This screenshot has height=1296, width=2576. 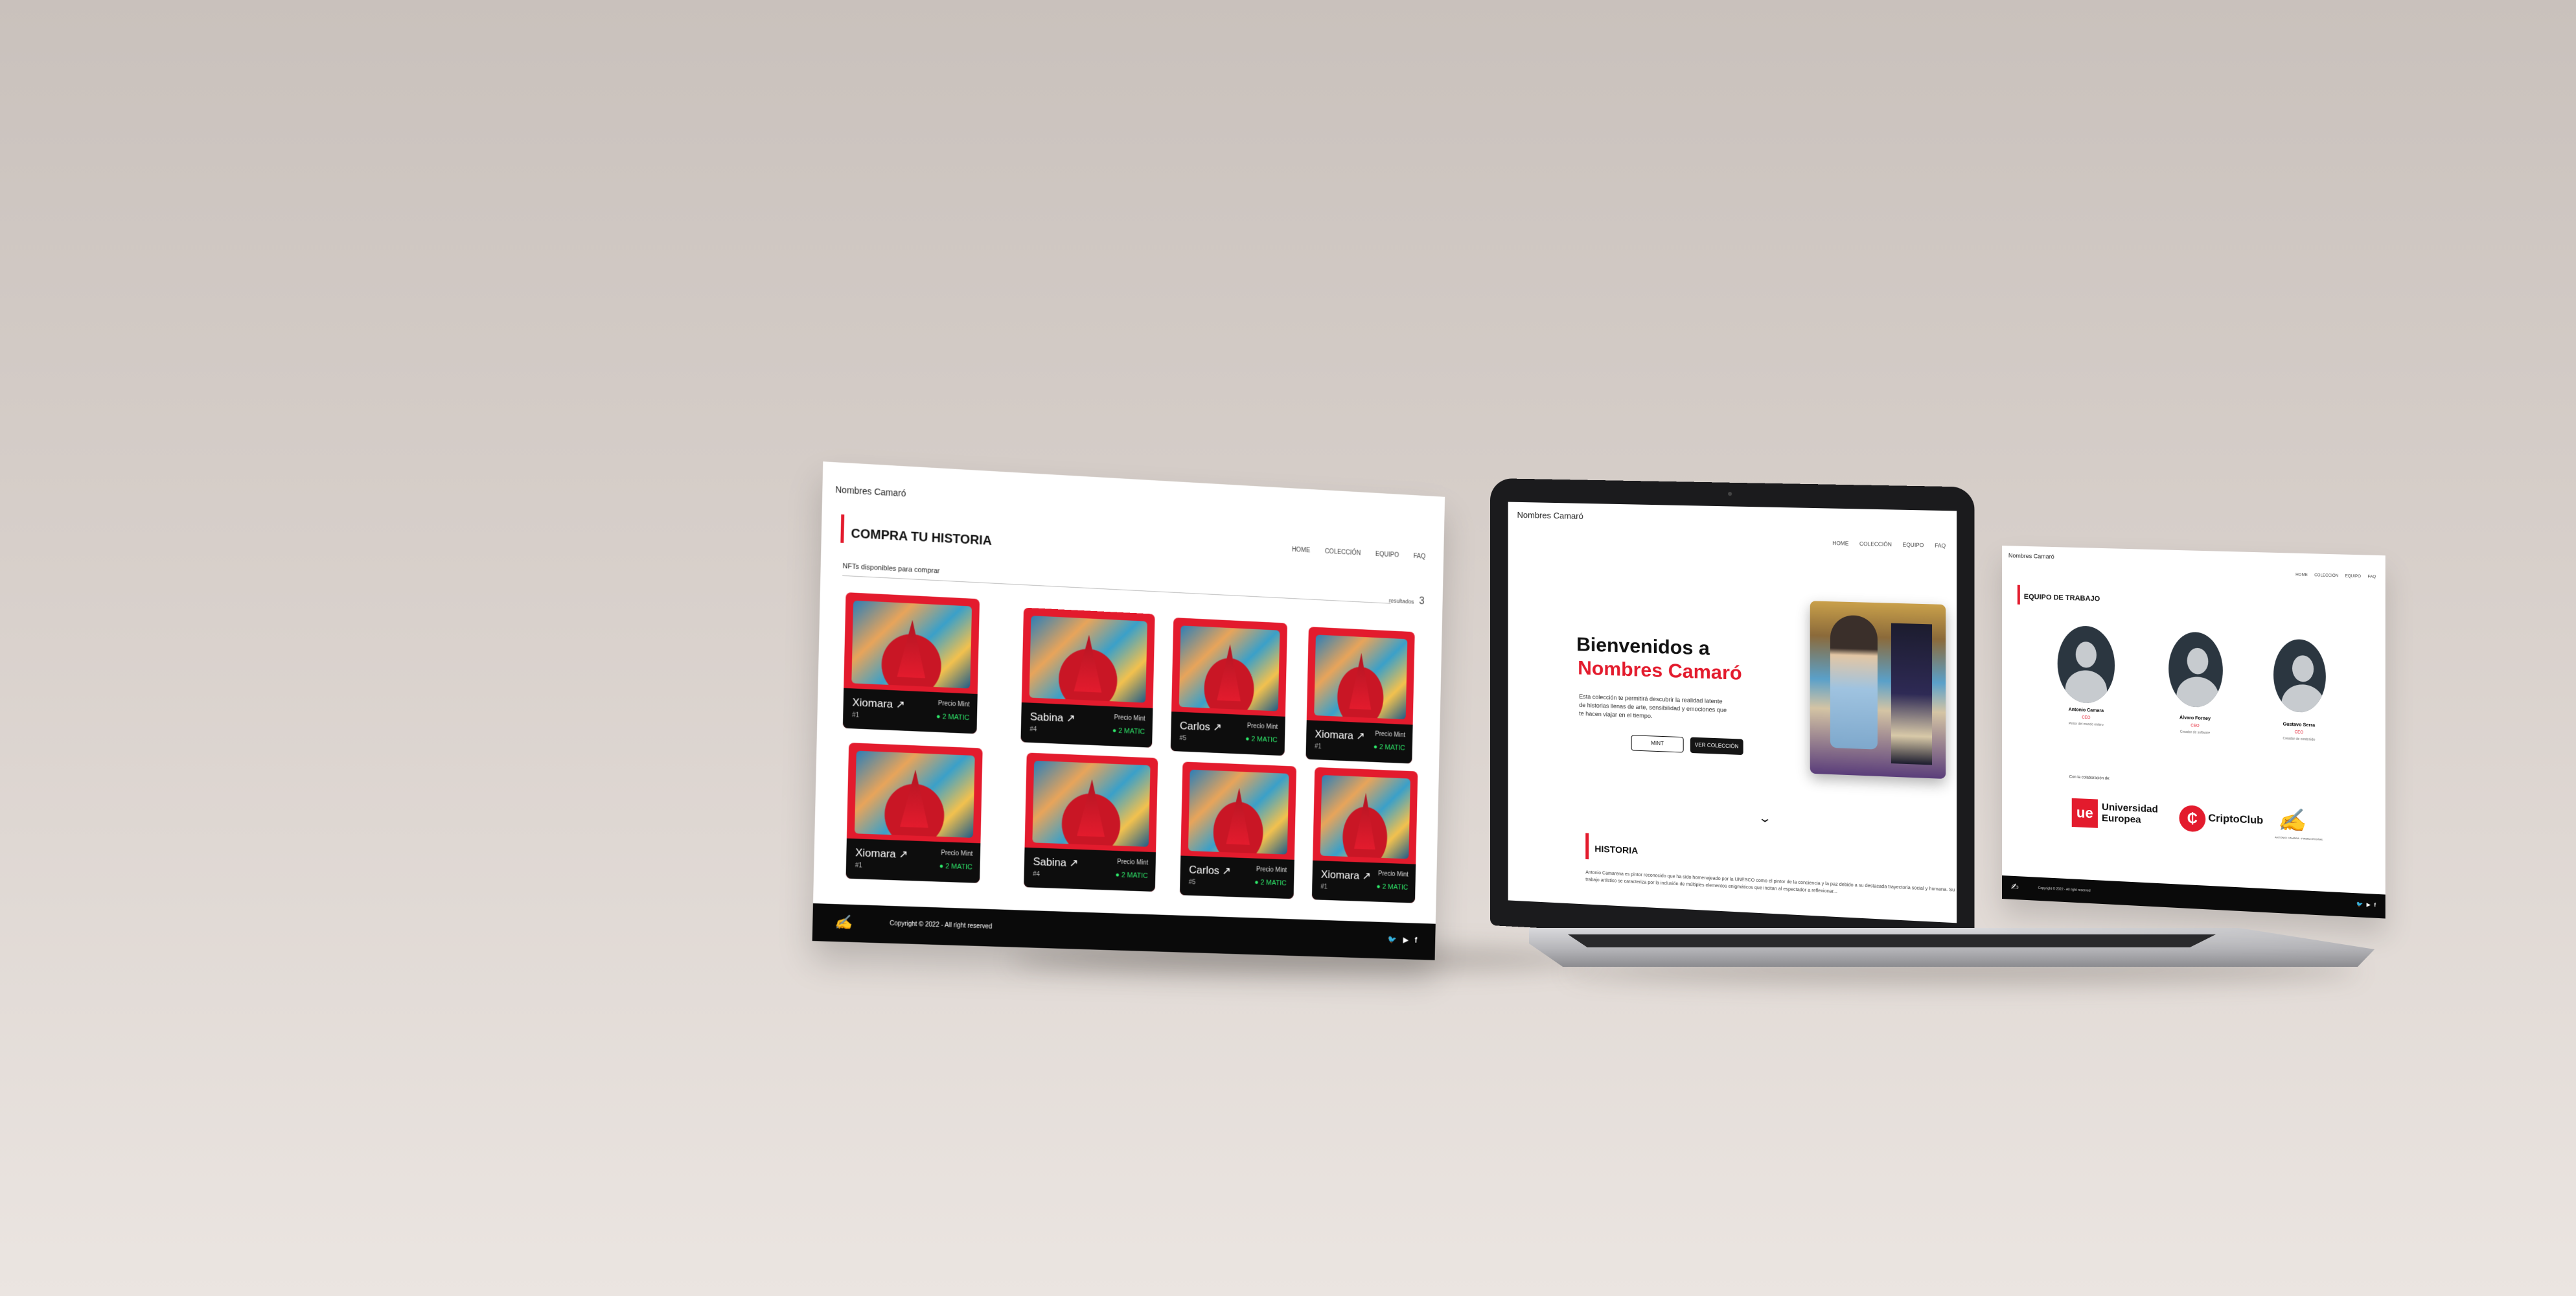 I want to click on ver-coleccion-button: VER COLECCIÓN, so click(x=1716, y=747).